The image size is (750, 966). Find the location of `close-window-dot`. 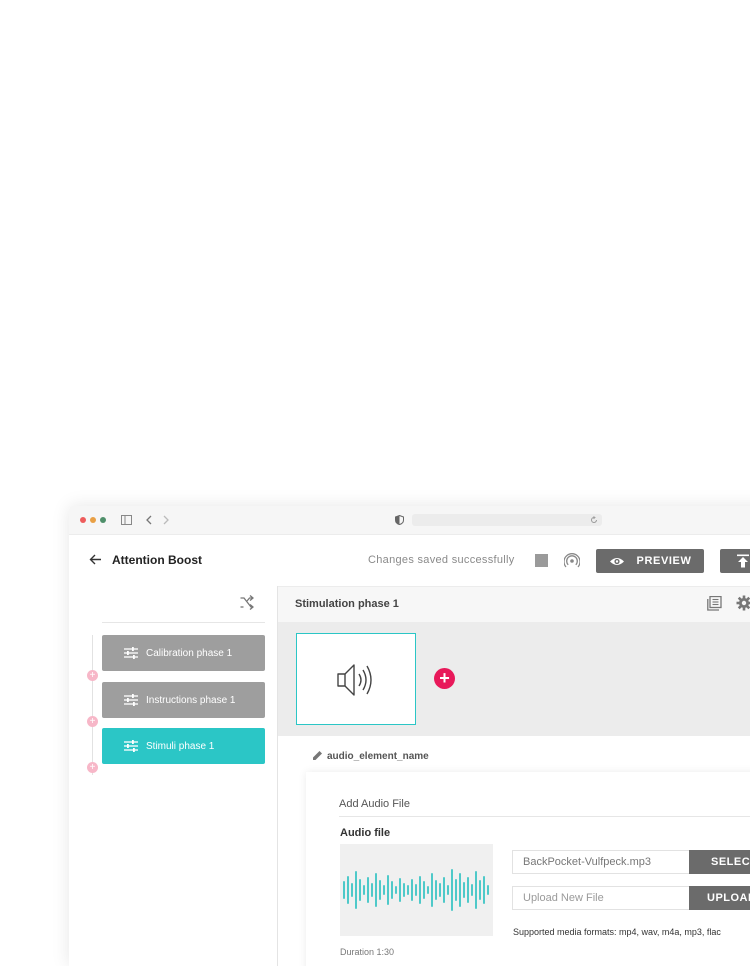

close-window-dot is located at coordinates (83, 520).